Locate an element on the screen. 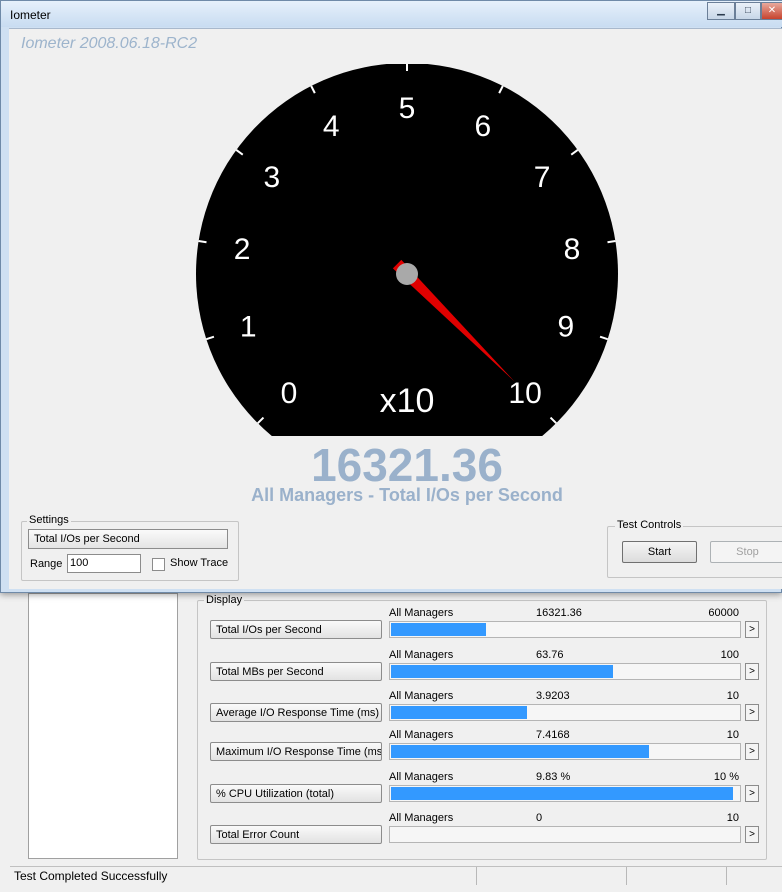 The width and height of the screenshot is (782, 892). row-value: 9.83 % is located at coordinates (553, 777).